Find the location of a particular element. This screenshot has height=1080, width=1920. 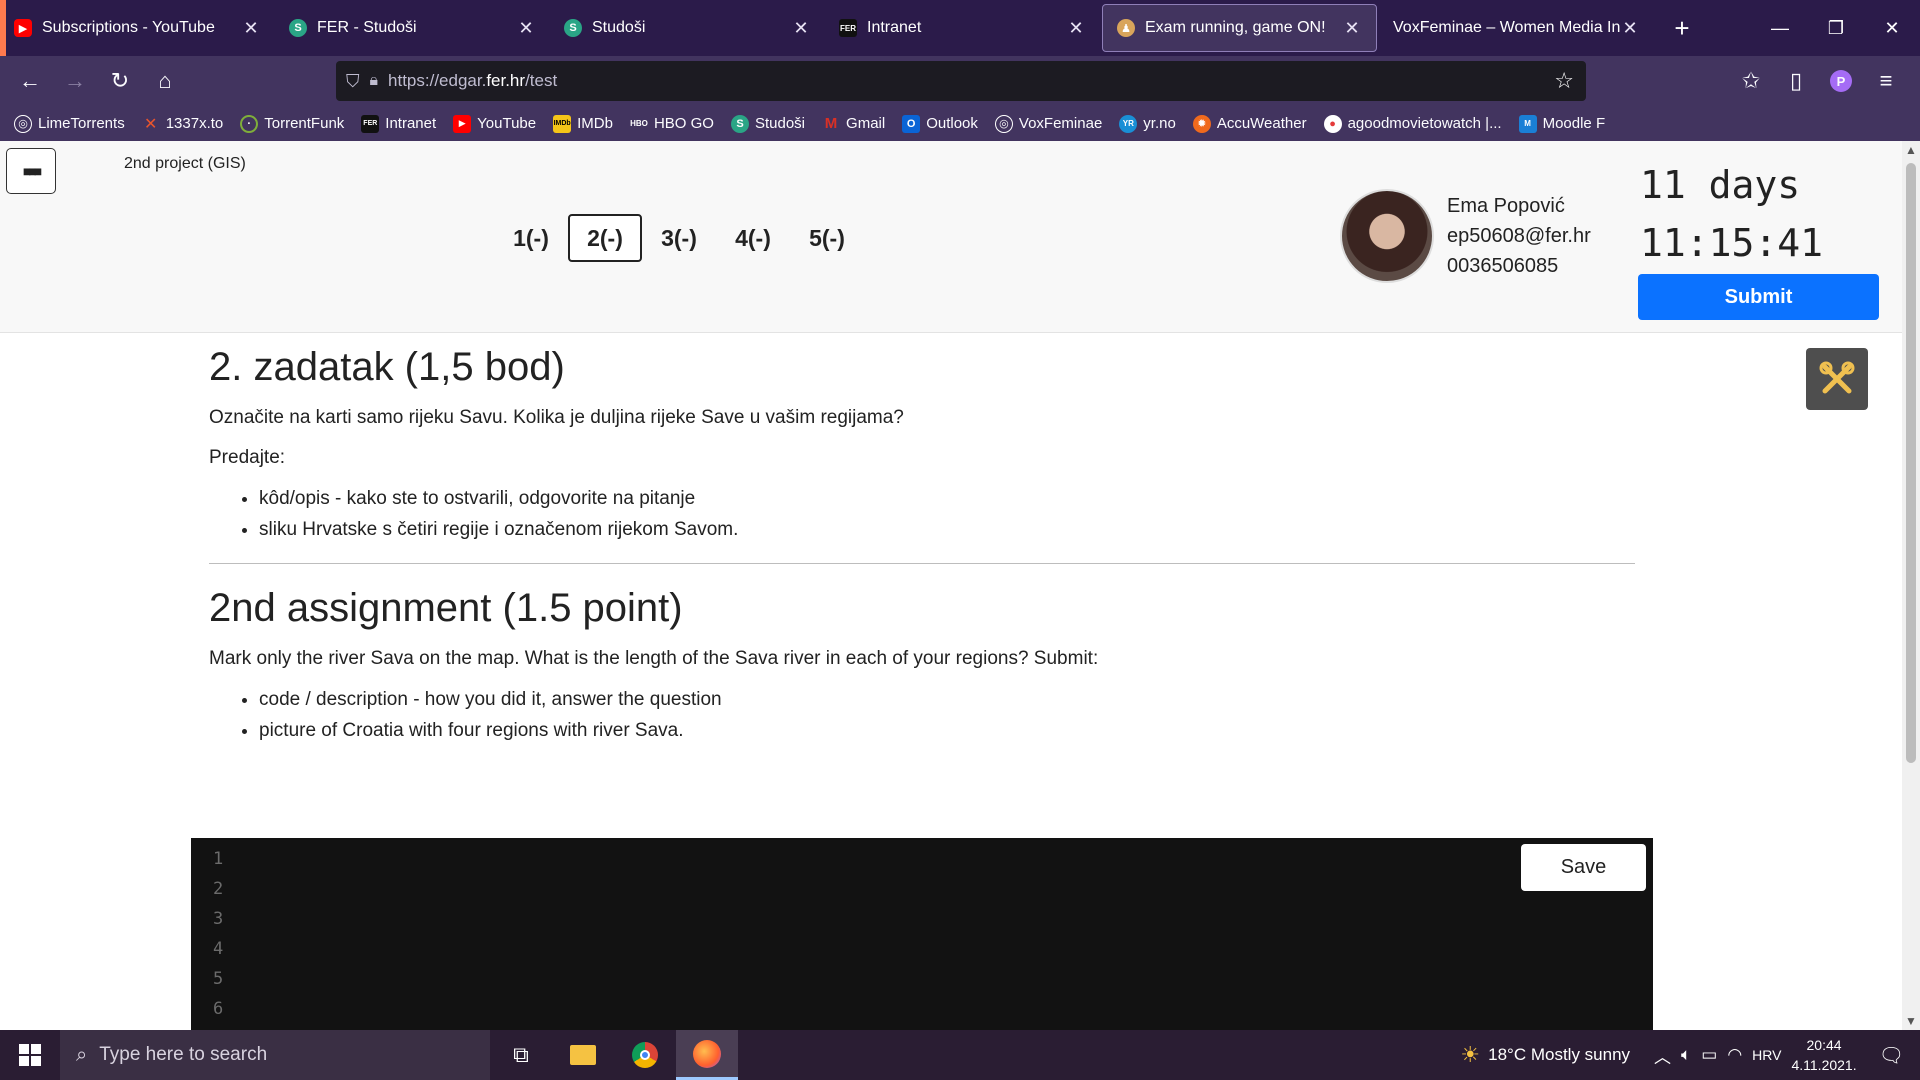

bookmark-yrno: YR yr.no is located at coordinates (1147, 123).